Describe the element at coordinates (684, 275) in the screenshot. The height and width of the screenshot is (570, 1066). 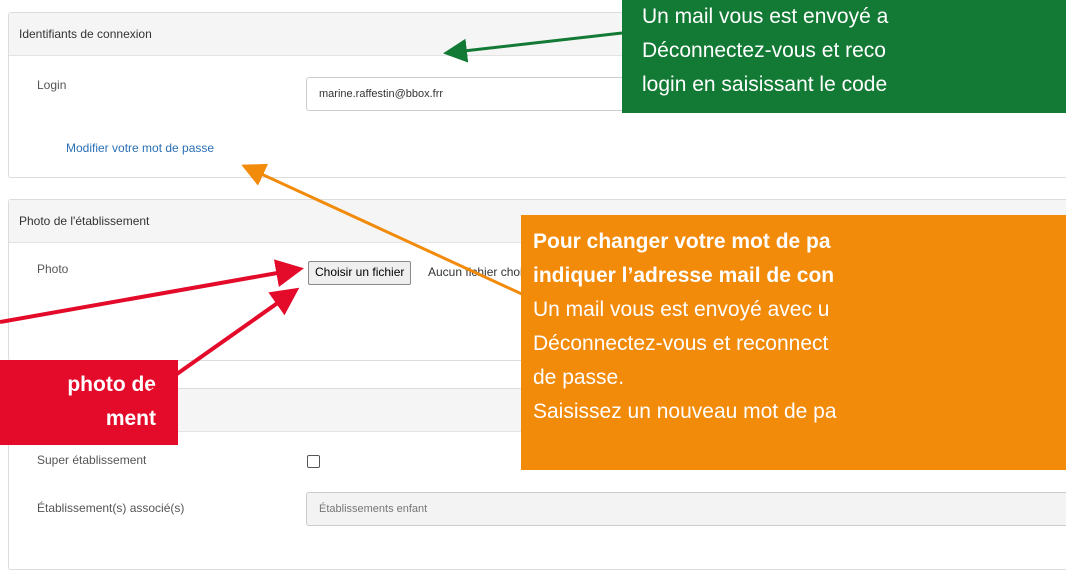
I see `orange-callout-line: indiquer l’adresse mail de con` at that location.